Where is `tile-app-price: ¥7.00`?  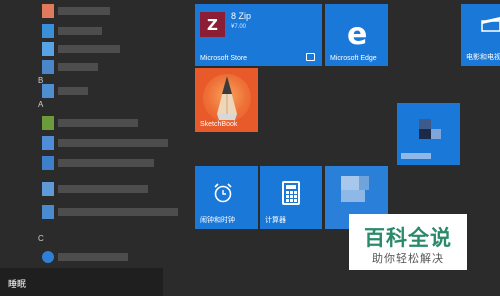 tile-app-price: ¥7.00 is located at coordinates (239, 27).